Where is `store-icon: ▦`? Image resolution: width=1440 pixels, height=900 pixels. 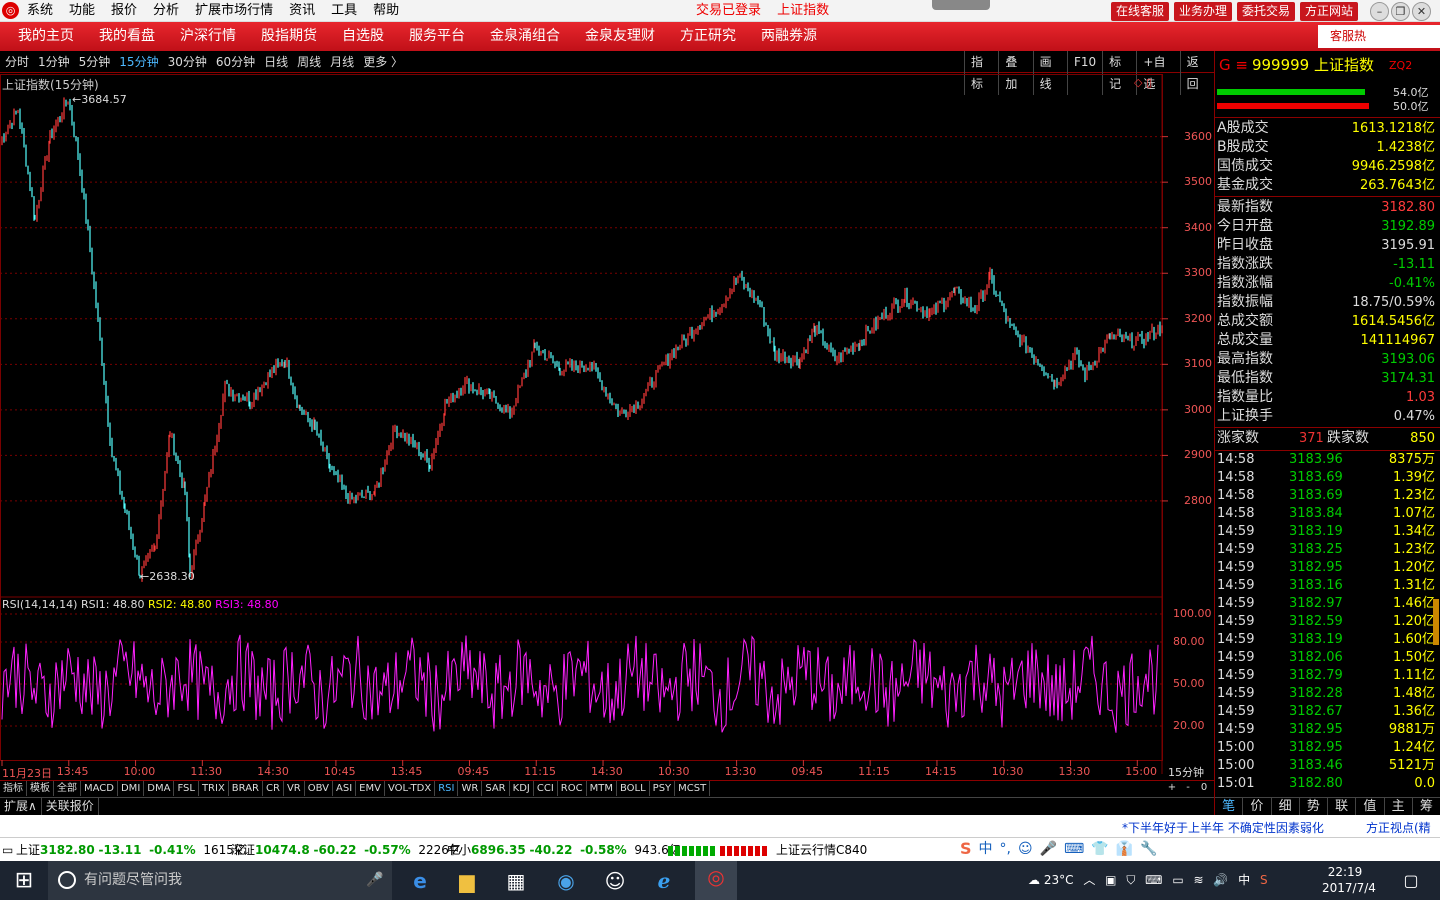 store-icon: ▦ is located at coordinates (516, 881).